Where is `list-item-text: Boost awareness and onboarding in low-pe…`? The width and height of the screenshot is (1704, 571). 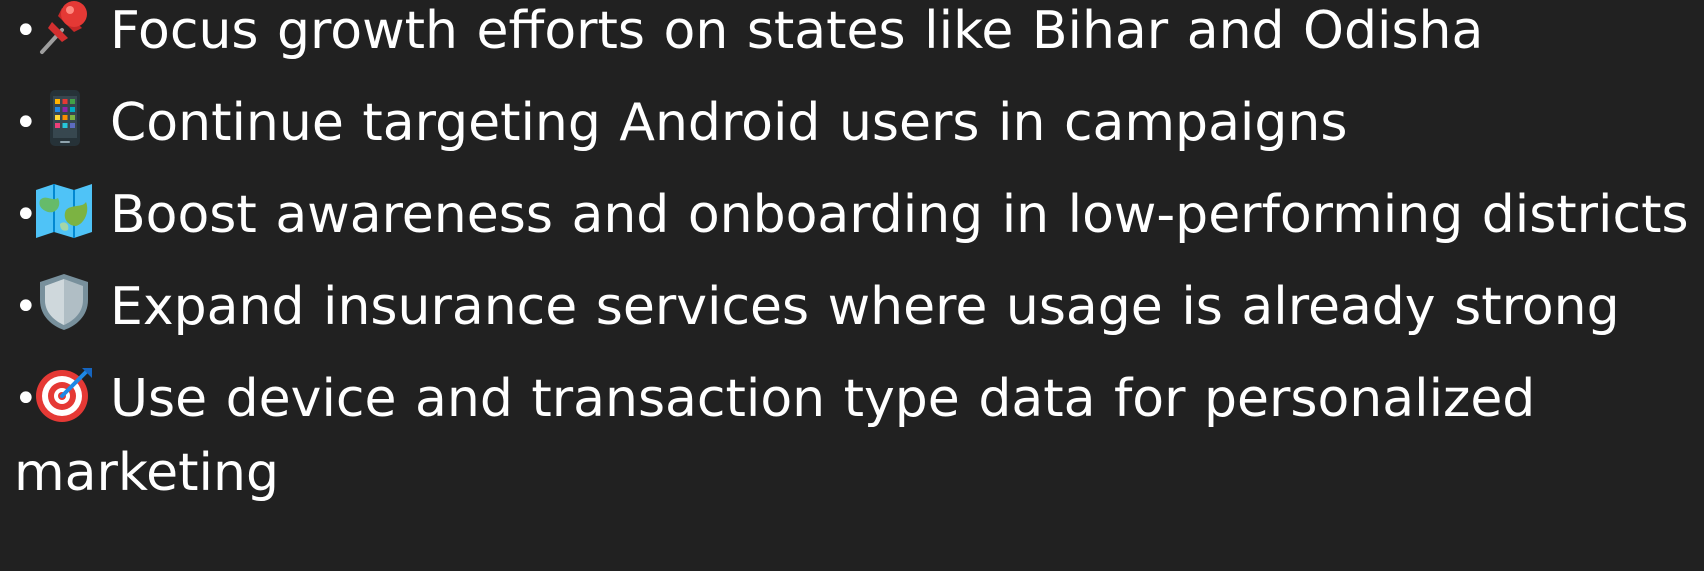 list-item-text: Boost awareness and onboarding in low-pe… is located at coordinates (899, 215).